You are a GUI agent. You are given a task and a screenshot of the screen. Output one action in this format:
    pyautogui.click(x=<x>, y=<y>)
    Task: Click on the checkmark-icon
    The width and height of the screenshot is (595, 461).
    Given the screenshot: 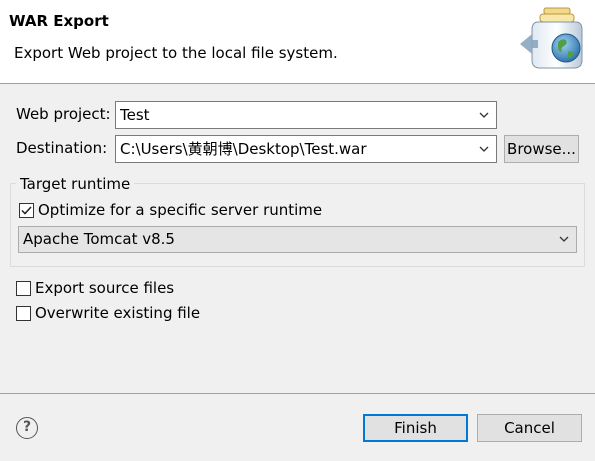 What is the action you would take?
    pyautogui.click(x=26, y=210)
    